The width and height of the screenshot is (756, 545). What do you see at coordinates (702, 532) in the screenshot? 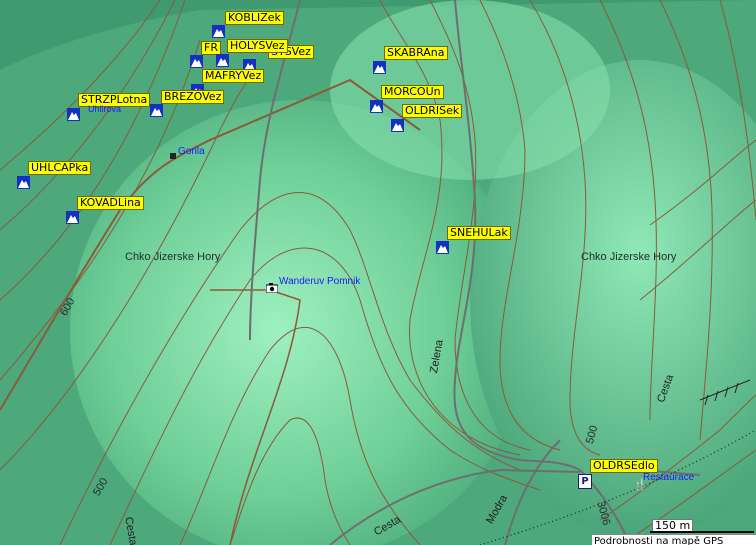
I see `scale-bar` at bounding box center [702, 532].